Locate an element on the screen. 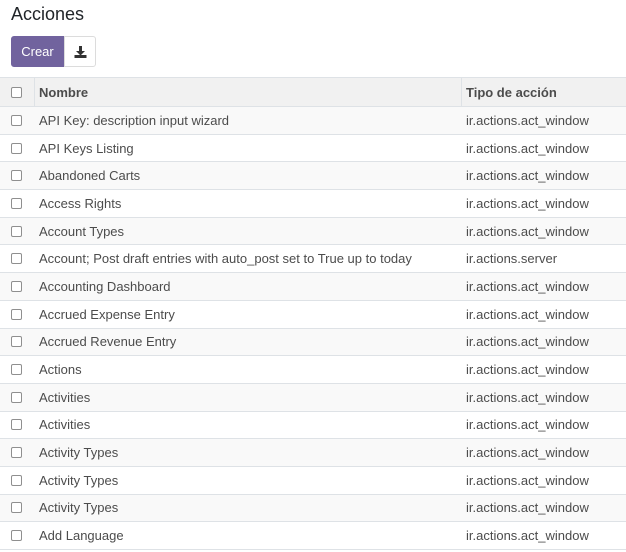 This screenshot has width=626, height=552. toolbar: Crear is located at coordinates (53, 51).